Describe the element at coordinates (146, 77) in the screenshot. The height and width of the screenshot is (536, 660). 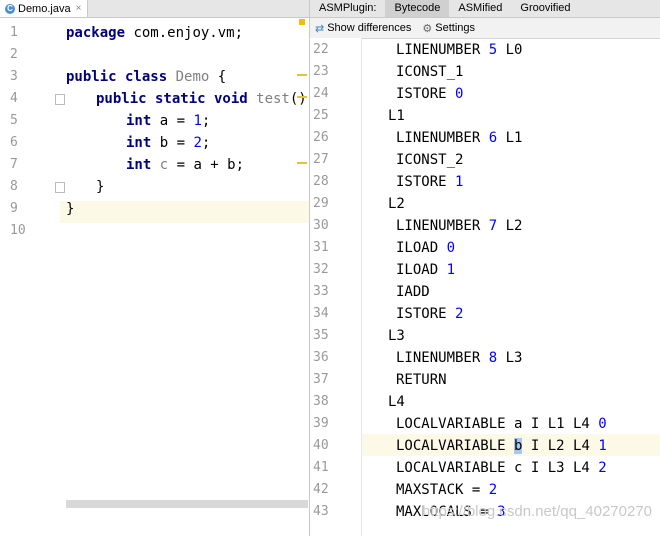
I see `code-line-3: public class Demo {` at that location.